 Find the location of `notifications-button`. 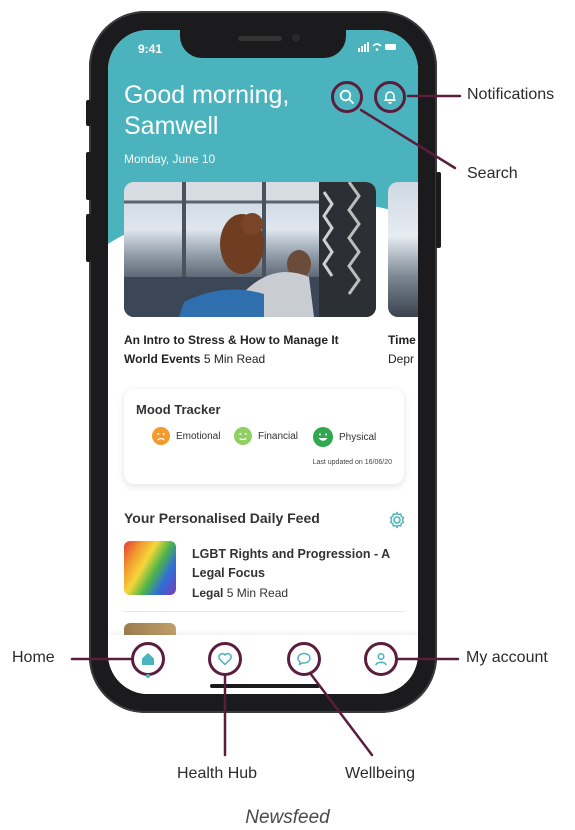

notifications-button is located at coordinates (390, 97).